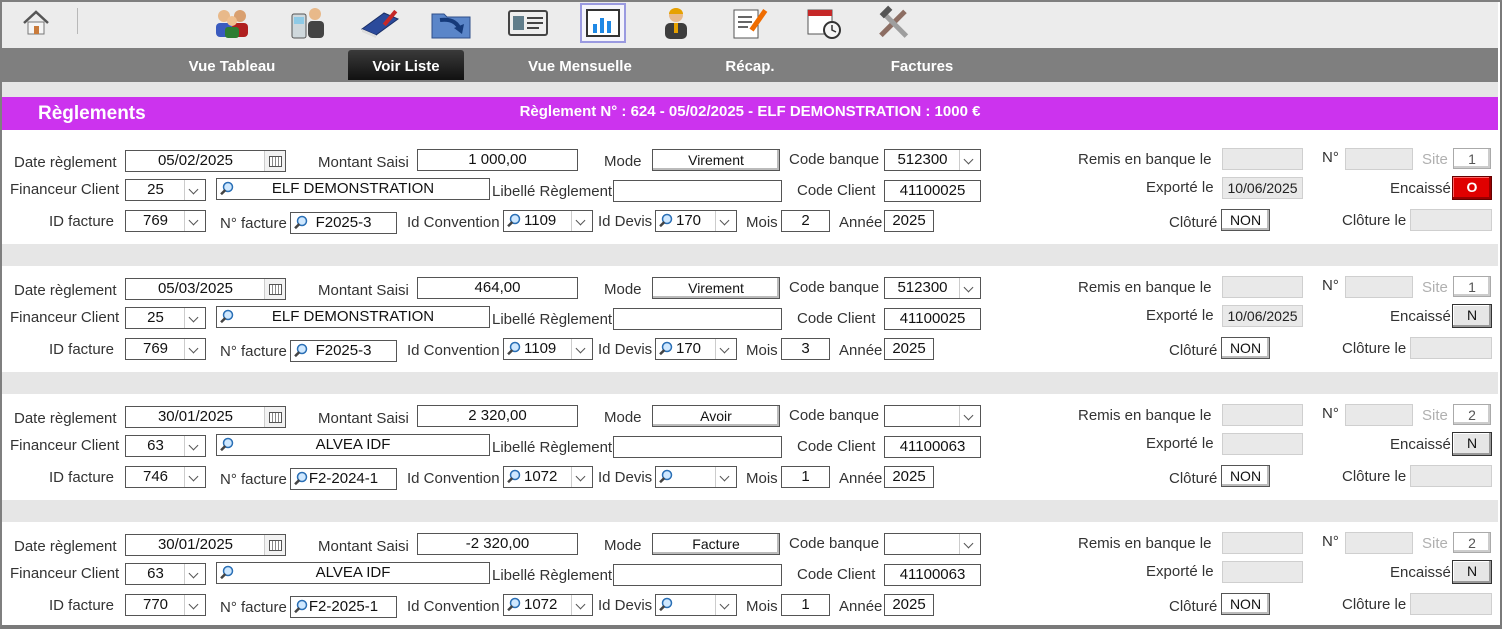 The width and height of the screenshot is (1502, 634). Describe the element at coordinates (824, 23) in the screenshot. I see `calendar-clock-icon` at that location.